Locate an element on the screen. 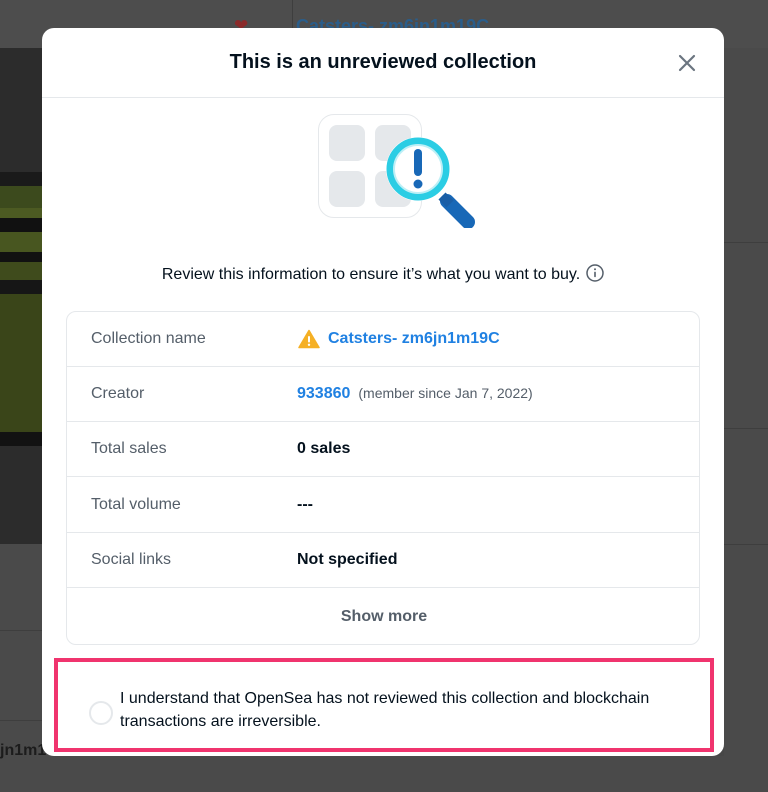 Image resolution: width=768 pixels, height=792 pixels. row-label: Collection name is located at coordinates (148, 338).